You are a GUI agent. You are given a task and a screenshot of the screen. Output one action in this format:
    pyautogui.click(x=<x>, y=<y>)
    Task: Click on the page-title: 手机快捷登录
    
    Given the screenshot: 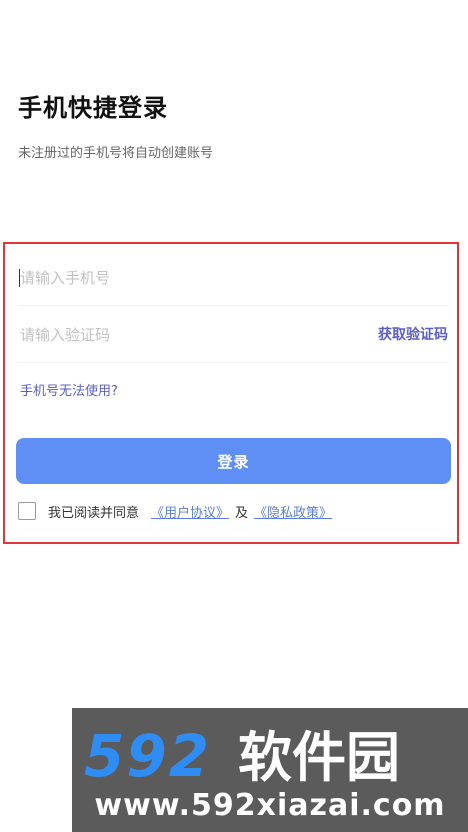 What is the action you would take?
    pyautogui.click(x=93, y=108)
    